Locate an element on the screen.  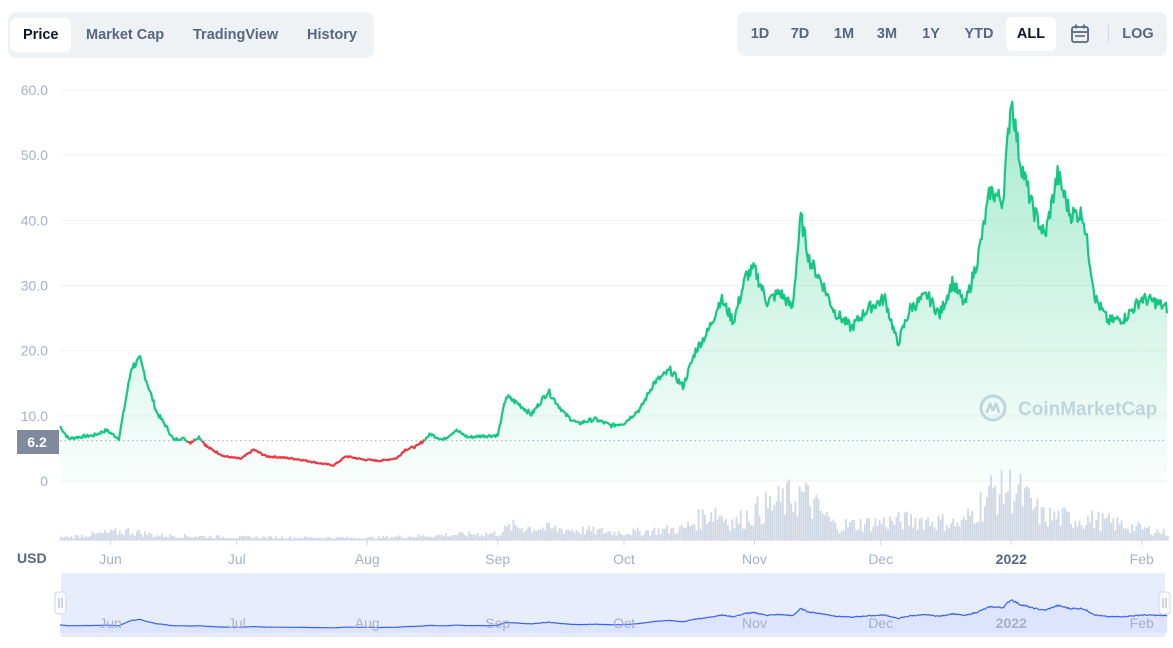
navigator-right-handle is located at coordinates (1164, 603).